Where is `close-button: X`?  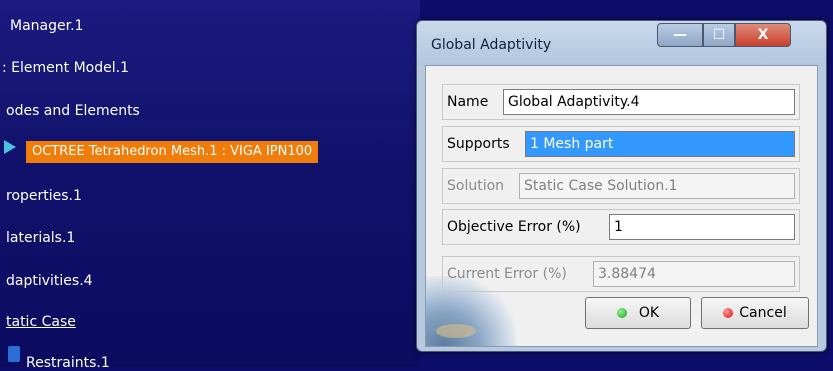
close-button: X is located at coordinates (763, 35).